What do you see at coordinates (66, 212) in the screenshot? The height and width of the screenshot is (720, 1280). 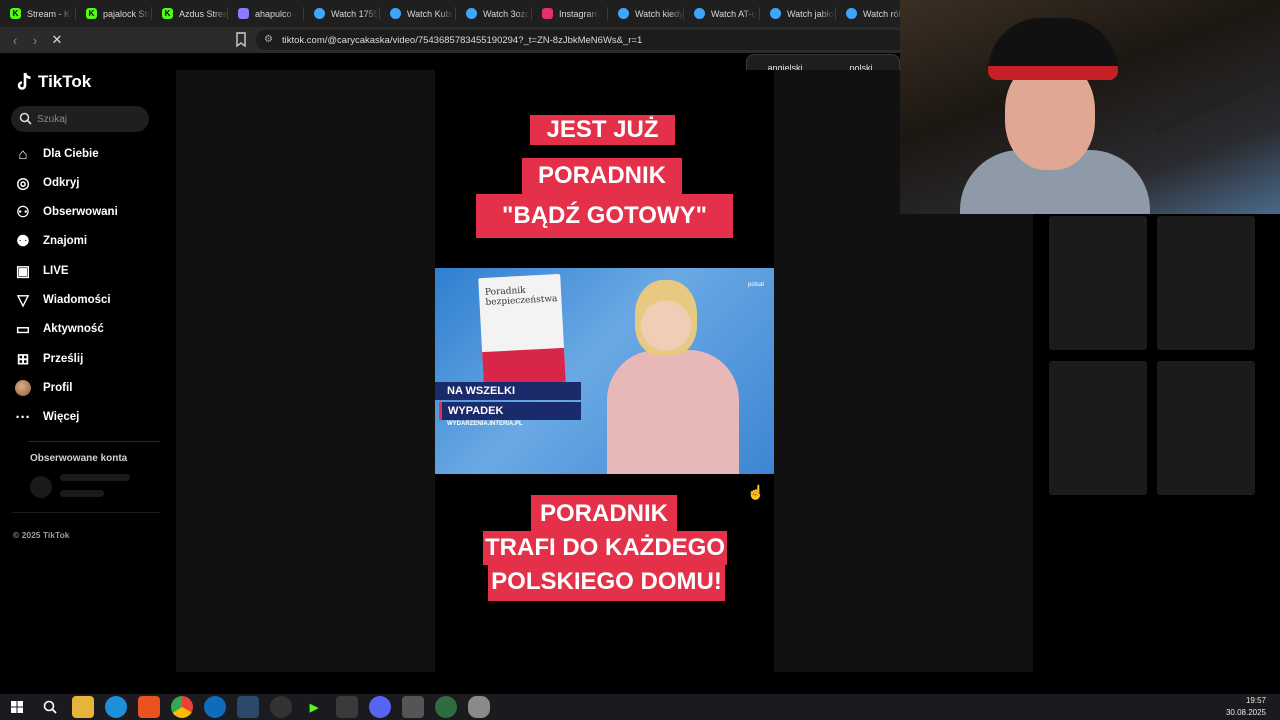 I see `nav-item-following: ⚇ Obserwowani` at bounding box center [66, 212].